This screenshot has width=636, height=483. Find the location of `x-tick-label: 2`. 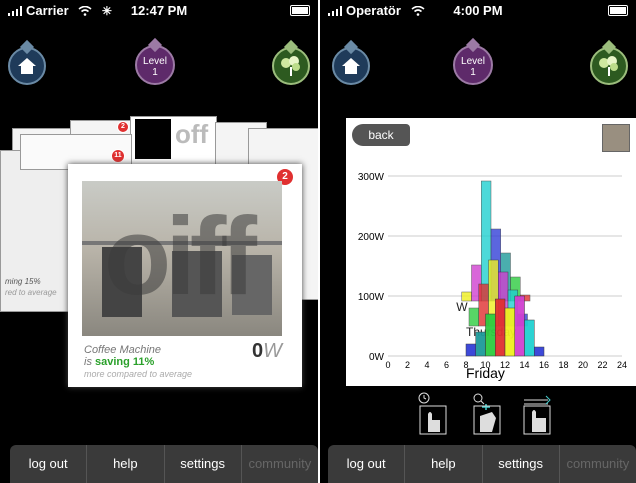

x-tick-label: 2 is located at coordinates (407, 365).